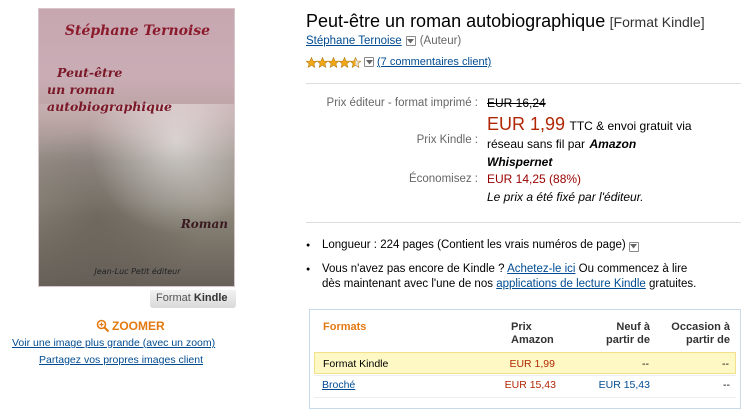  What do you see at coordinates (624, 385) in the screenshot?
I see `row-new-link: EUR 15,43` at bounding box center [624, 385].